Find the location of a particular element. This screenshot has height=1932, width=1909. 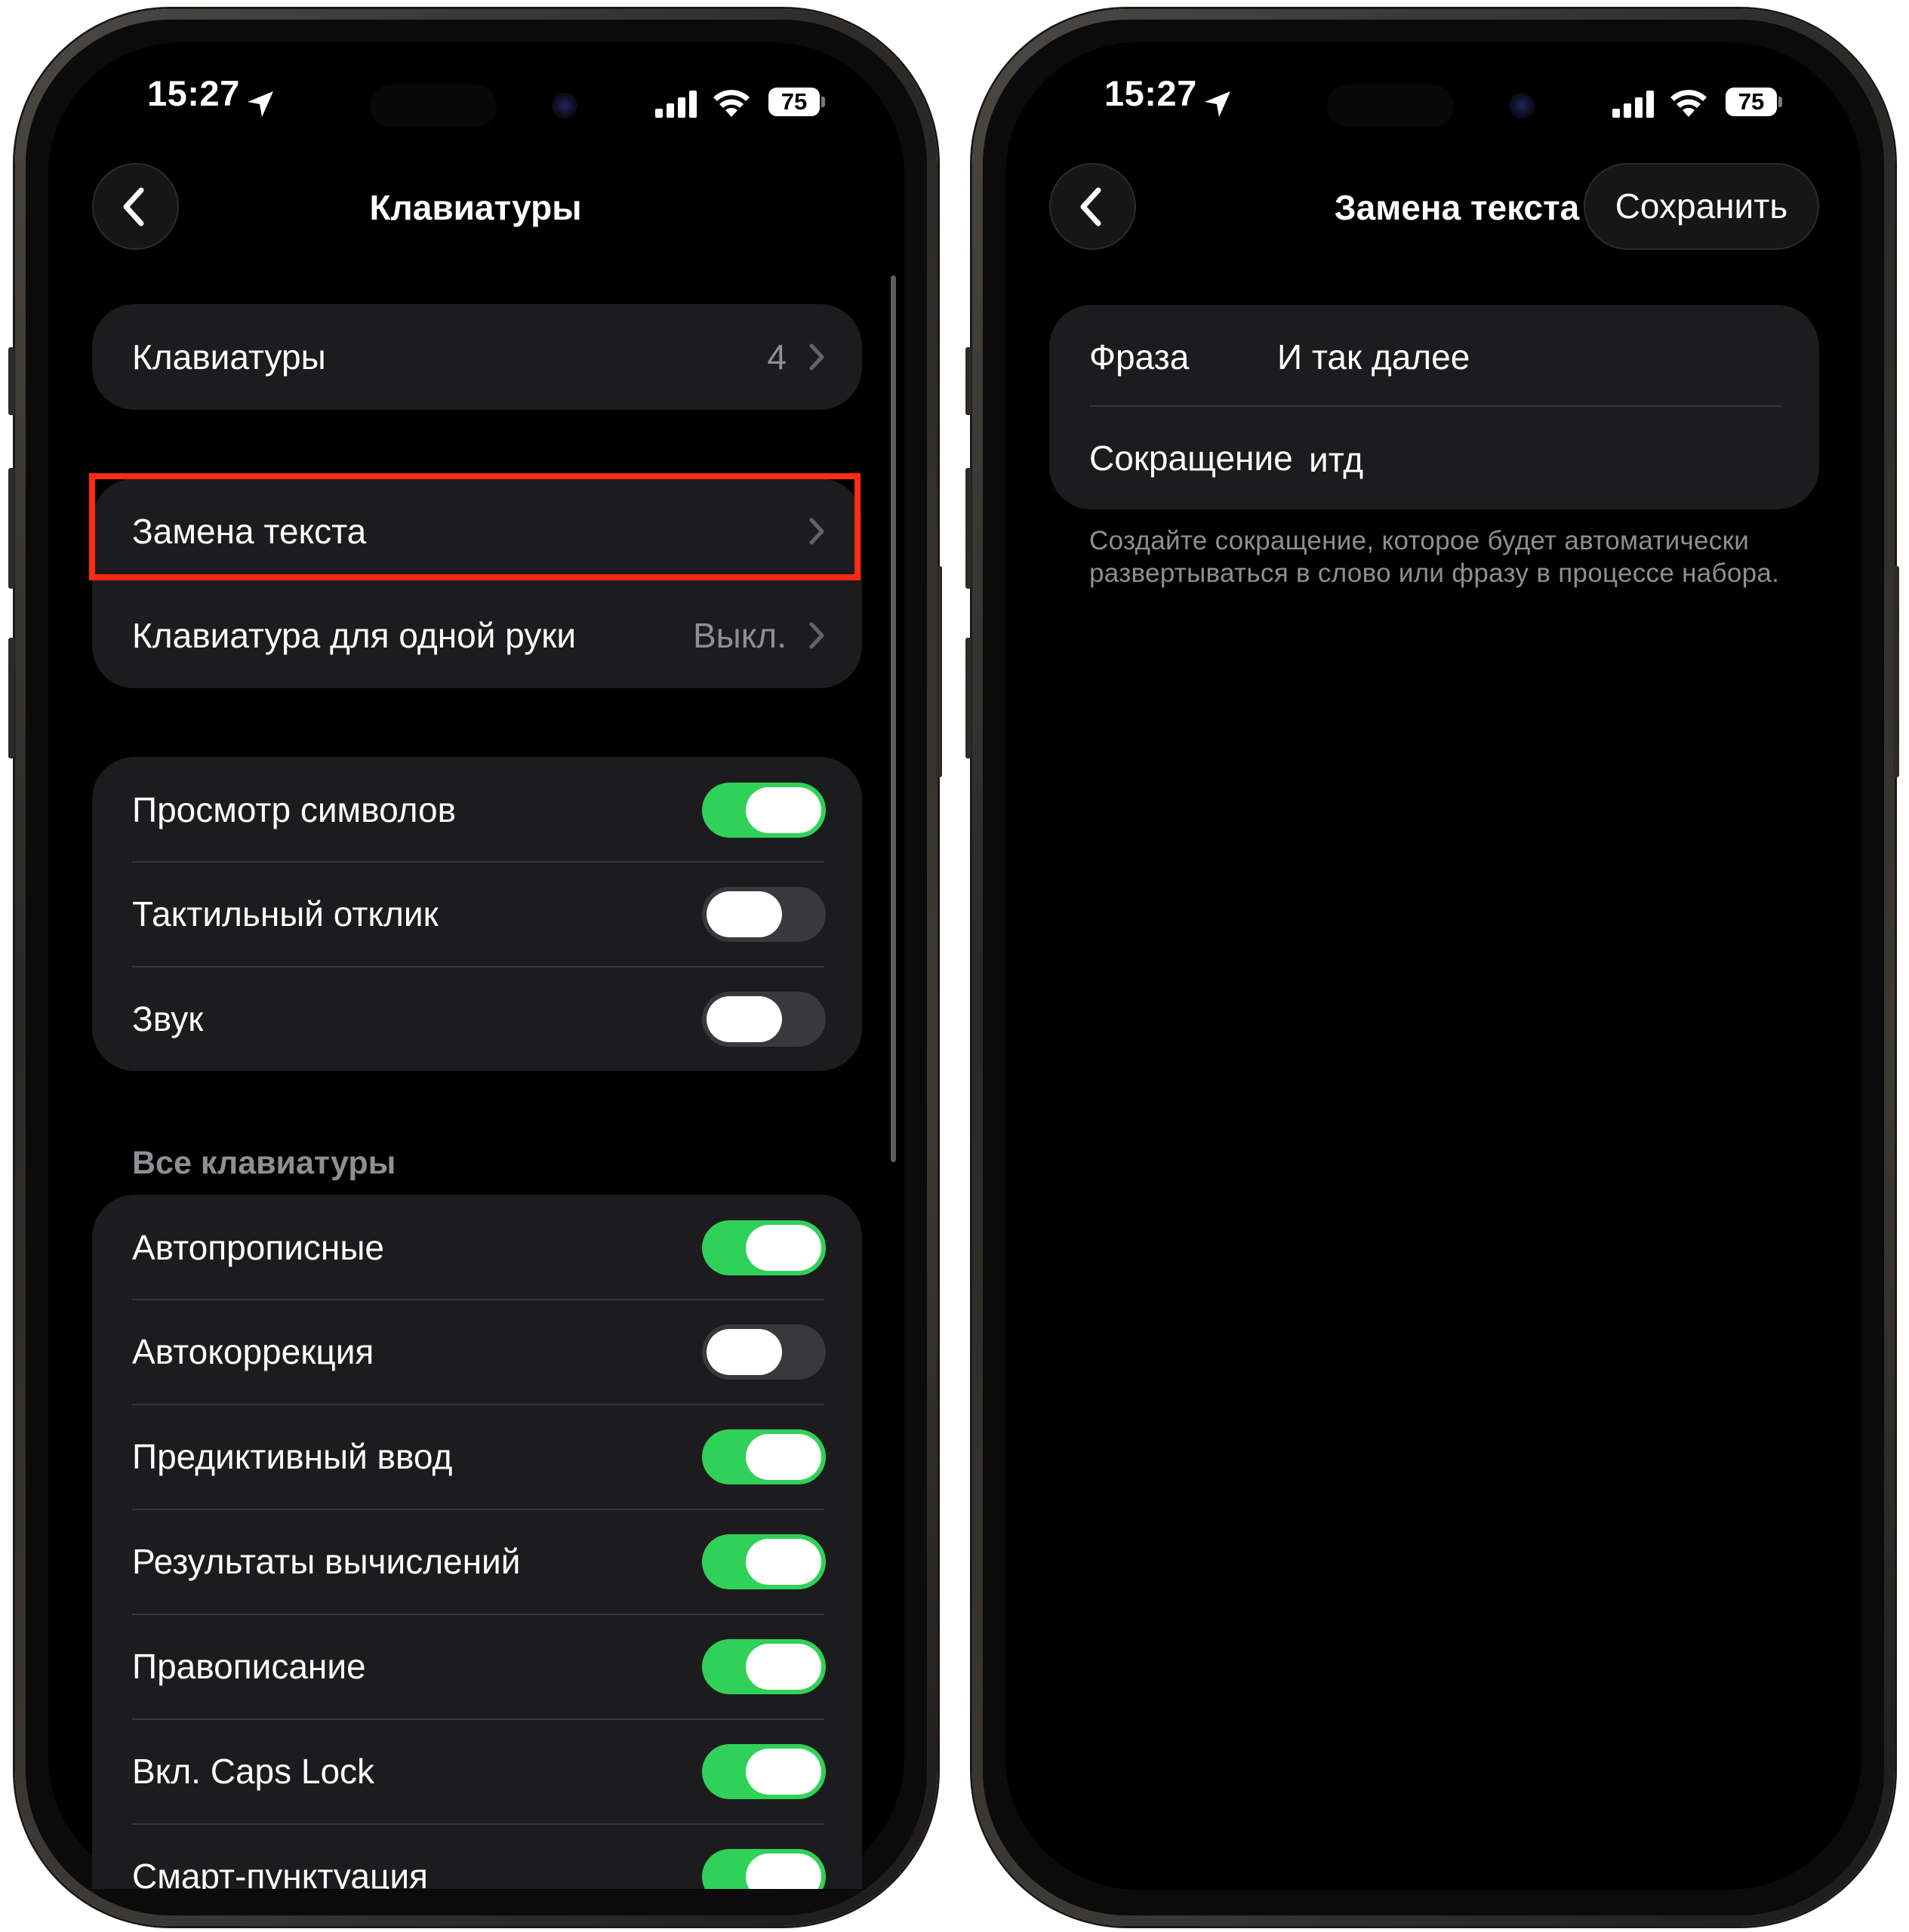

left-phone-power-button is located at coordinates (939, 671).